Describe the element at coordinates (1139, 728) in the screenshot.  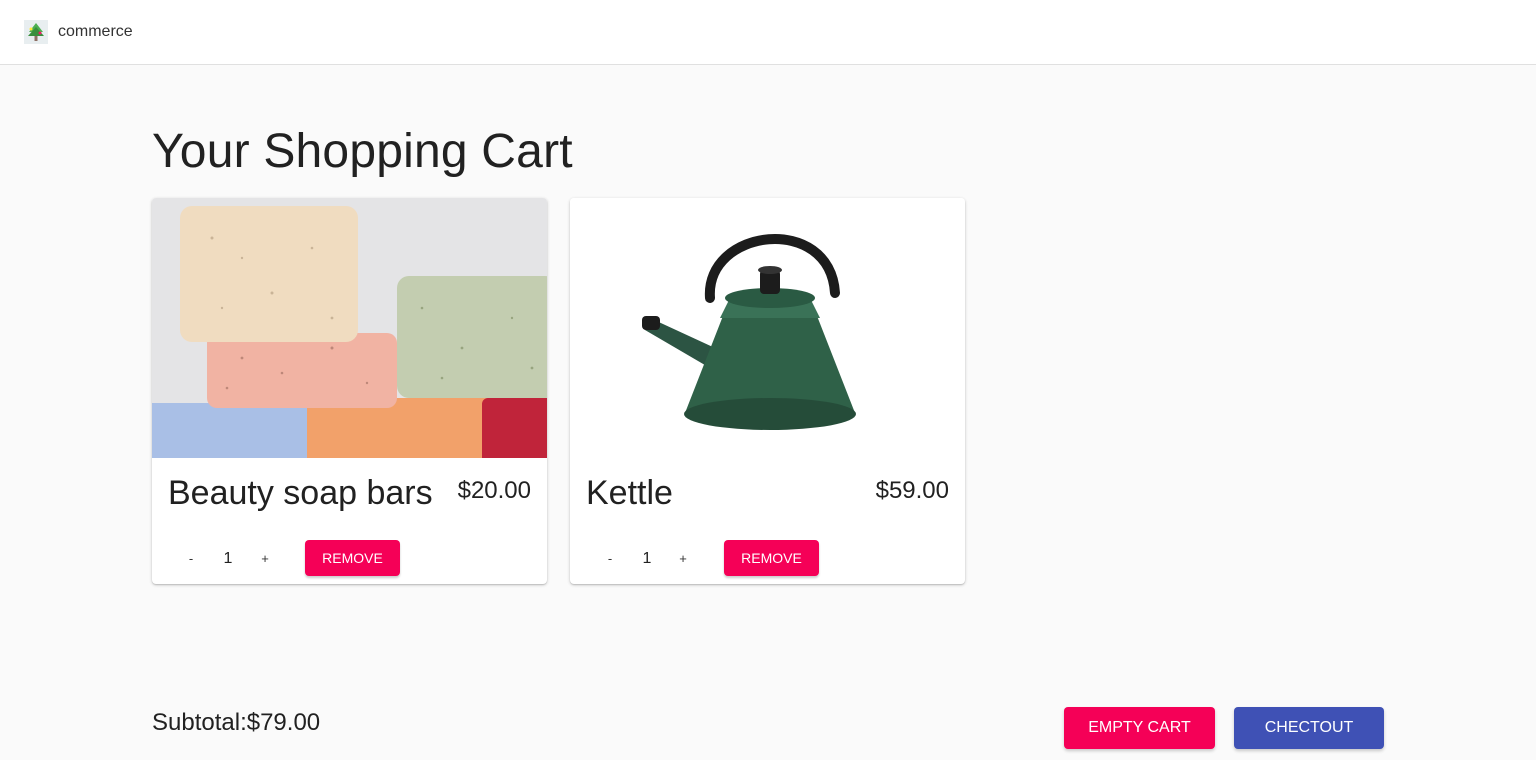
I see `empty-cart-button: EMPTY CART` at that location.